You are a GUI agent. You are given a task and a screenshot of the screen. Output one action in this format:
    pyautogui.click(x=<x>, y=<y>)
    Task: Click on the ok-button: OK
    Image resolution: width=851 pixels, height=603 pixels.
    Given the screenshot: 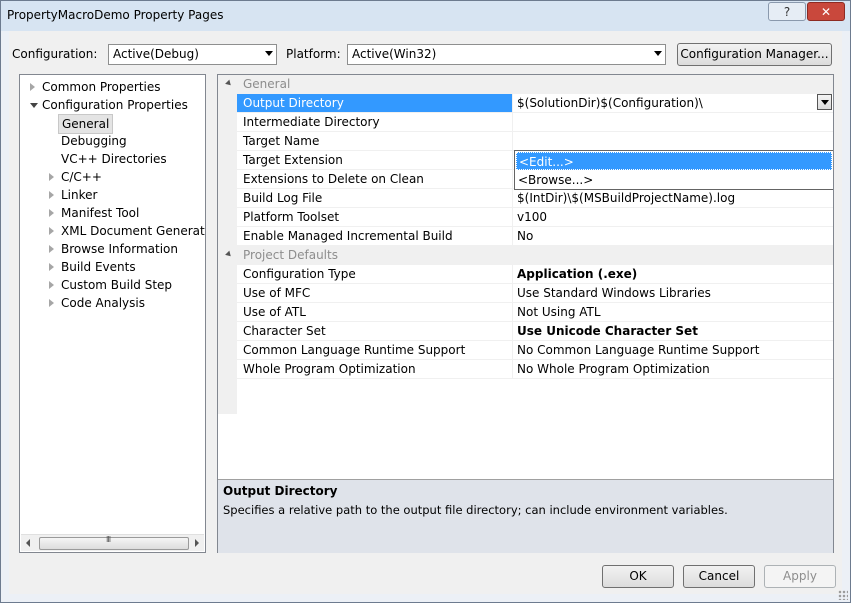 What is the action you would take?
    pyautogui.click(x=638, y=576)
    